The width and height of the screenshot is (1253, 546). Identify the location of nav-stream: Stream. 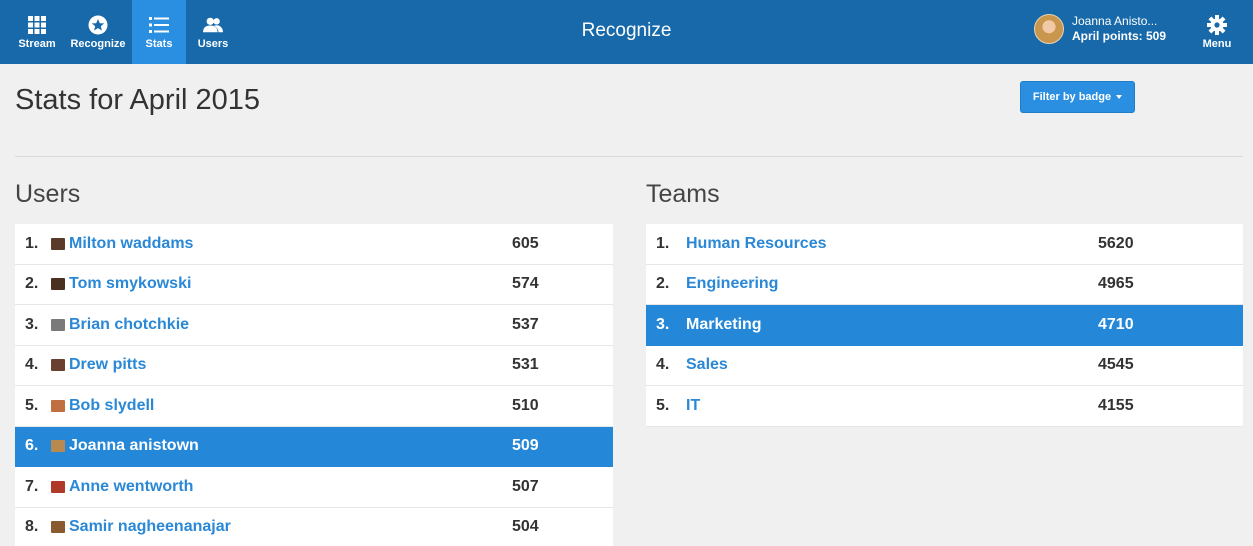
(37, 32).